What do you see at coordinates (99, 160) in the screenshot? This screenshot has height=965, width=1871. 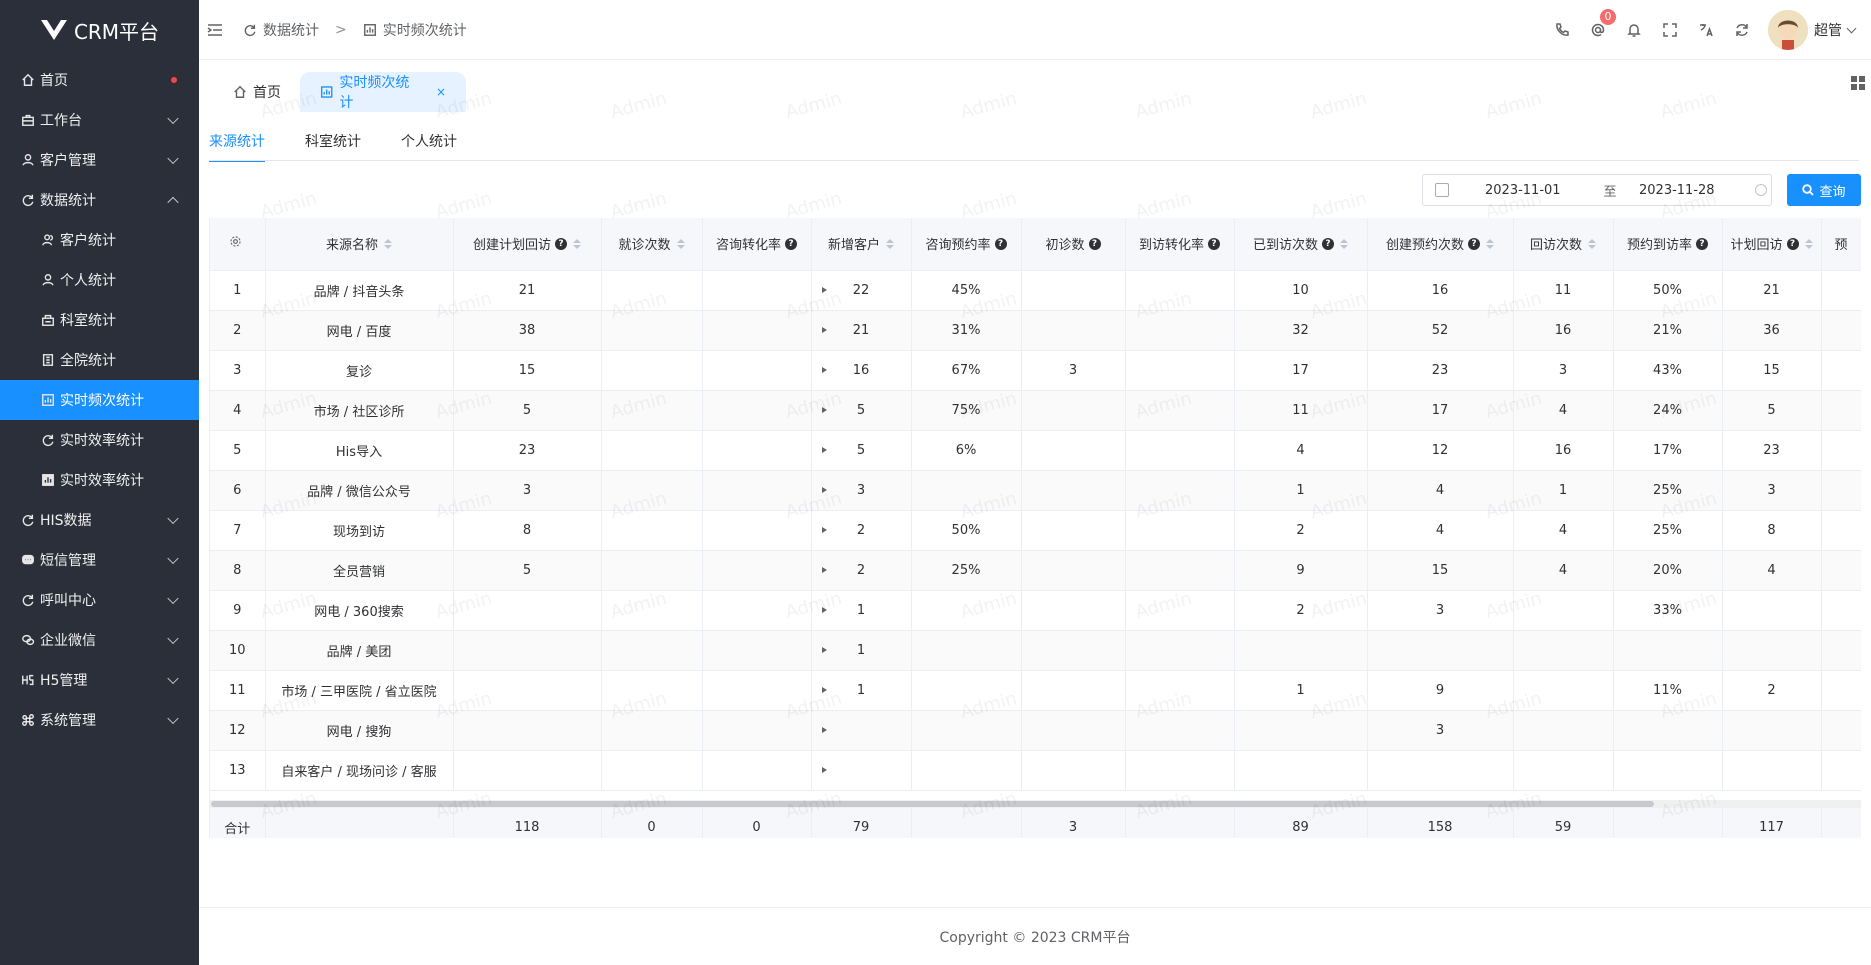 I see `sidebar-item: 客户管理` at bounding box center [99, 160].